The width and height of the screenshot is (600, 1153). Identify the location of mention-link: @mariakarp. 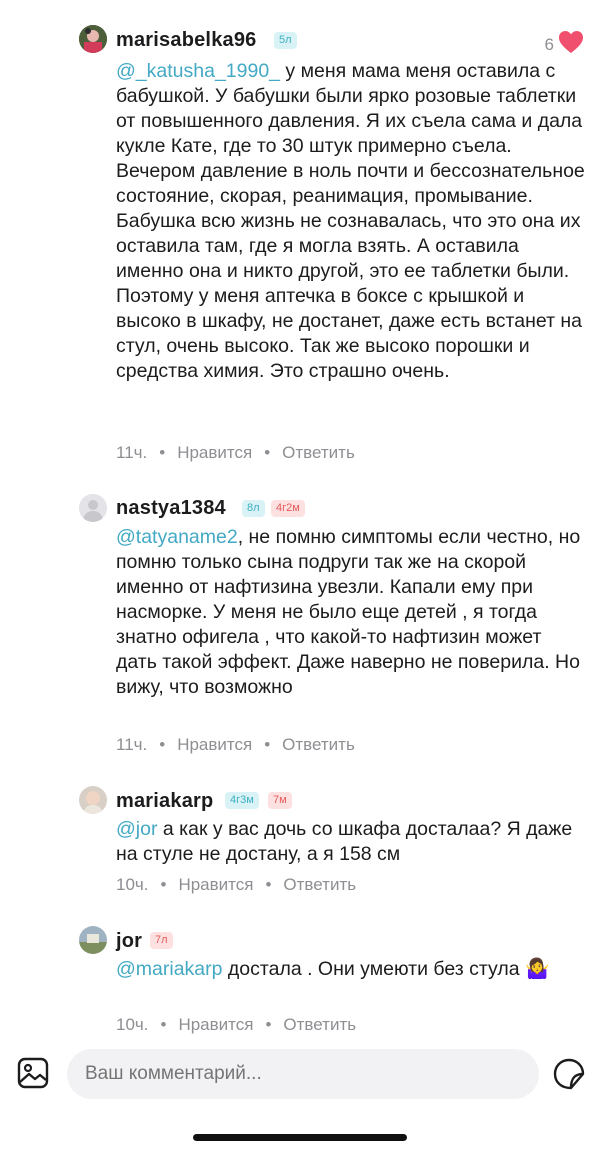
(169, 969).